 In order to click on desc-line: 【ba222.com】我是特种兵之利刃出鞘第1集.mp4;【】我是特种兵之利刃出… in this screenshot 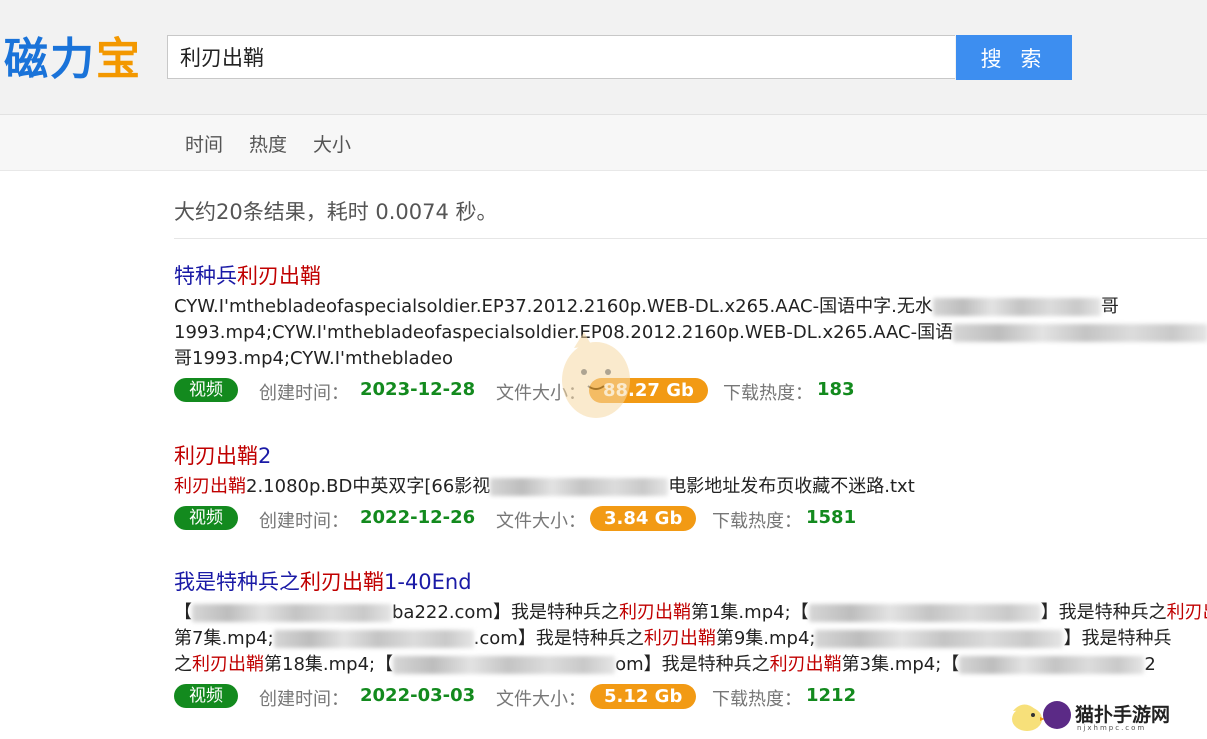, I will do `click(690, 613)`.